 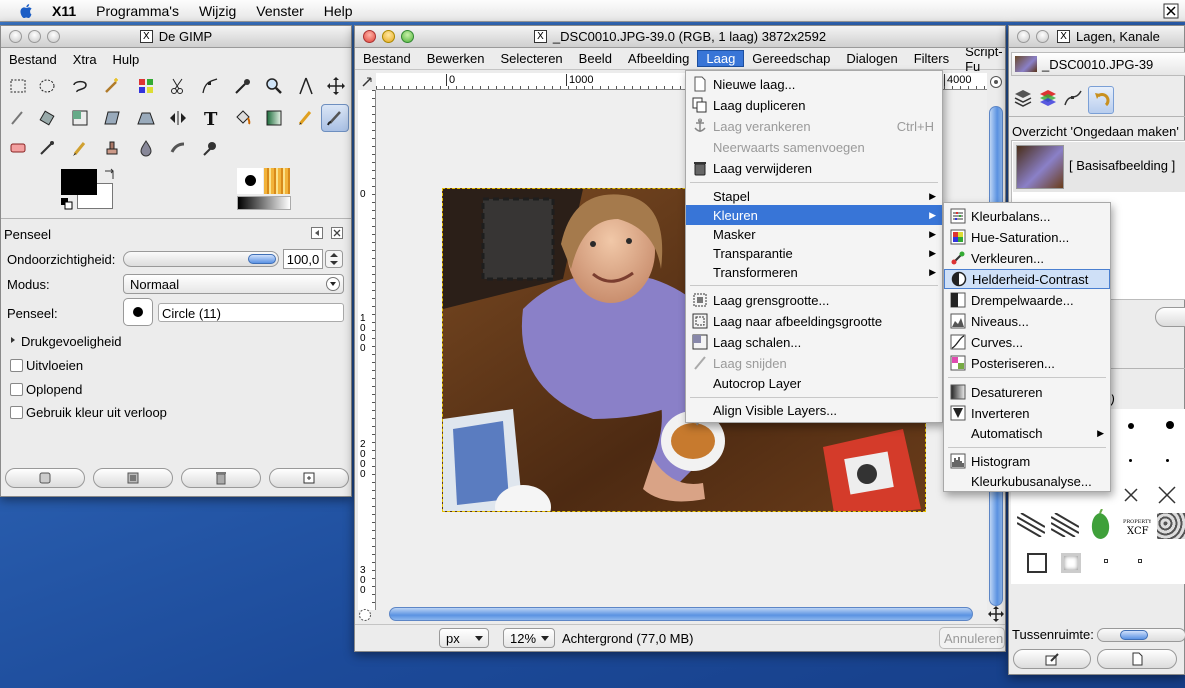 I want to click on menu-item-transform: Transformeren ▶, so click(x=814, y=272).